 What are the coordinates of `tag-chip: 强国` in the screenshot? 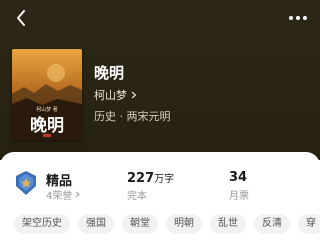 It's located at (96, 224).